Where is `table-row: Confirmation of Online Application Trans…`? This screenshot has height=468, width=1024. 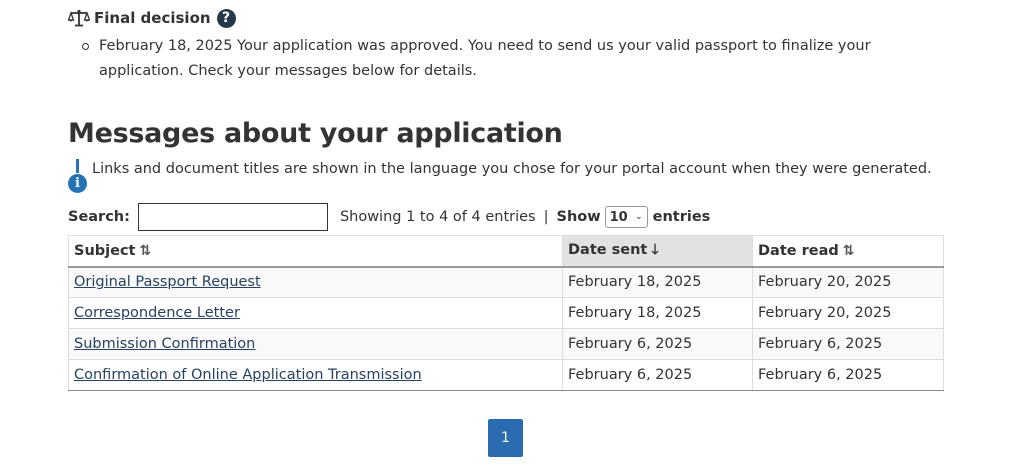
table-row: Confirmation of Online Application Trans… is located at coordinates (506, 375).